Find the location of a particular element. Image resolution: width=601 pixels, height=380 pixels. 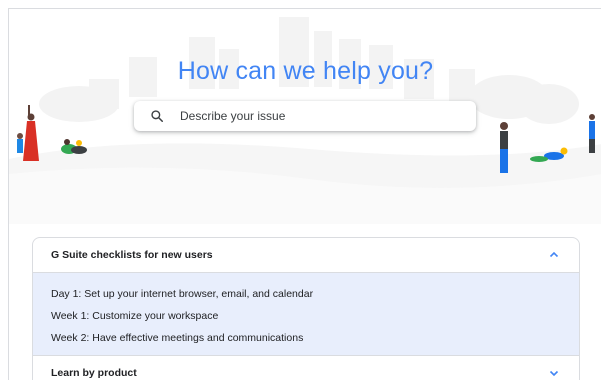

section-header-checklists: G Suite checklists for new users is located at coordinates (306, 255).